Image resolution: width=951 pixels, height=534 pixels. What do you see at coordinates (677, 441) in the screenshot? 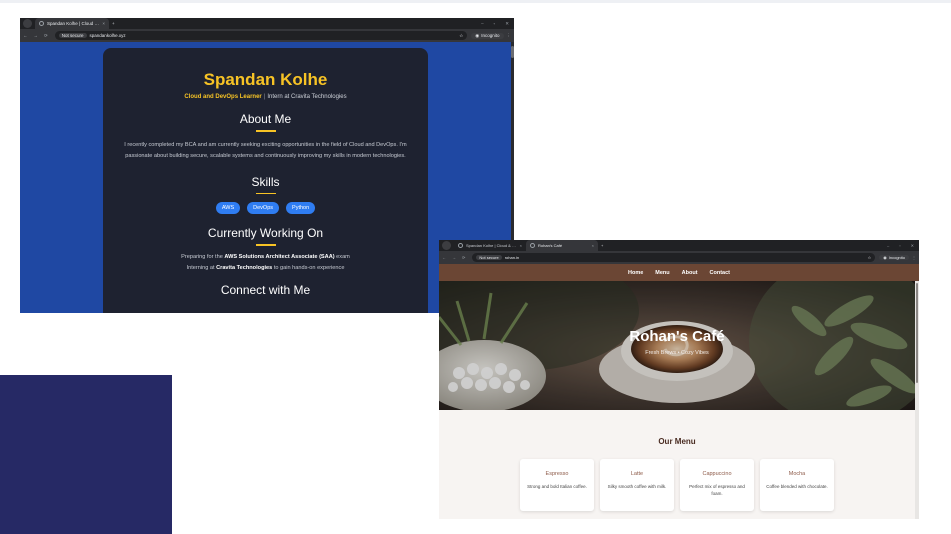
I see `menu-heading: Our Menu` at bounding box center [677, 441].